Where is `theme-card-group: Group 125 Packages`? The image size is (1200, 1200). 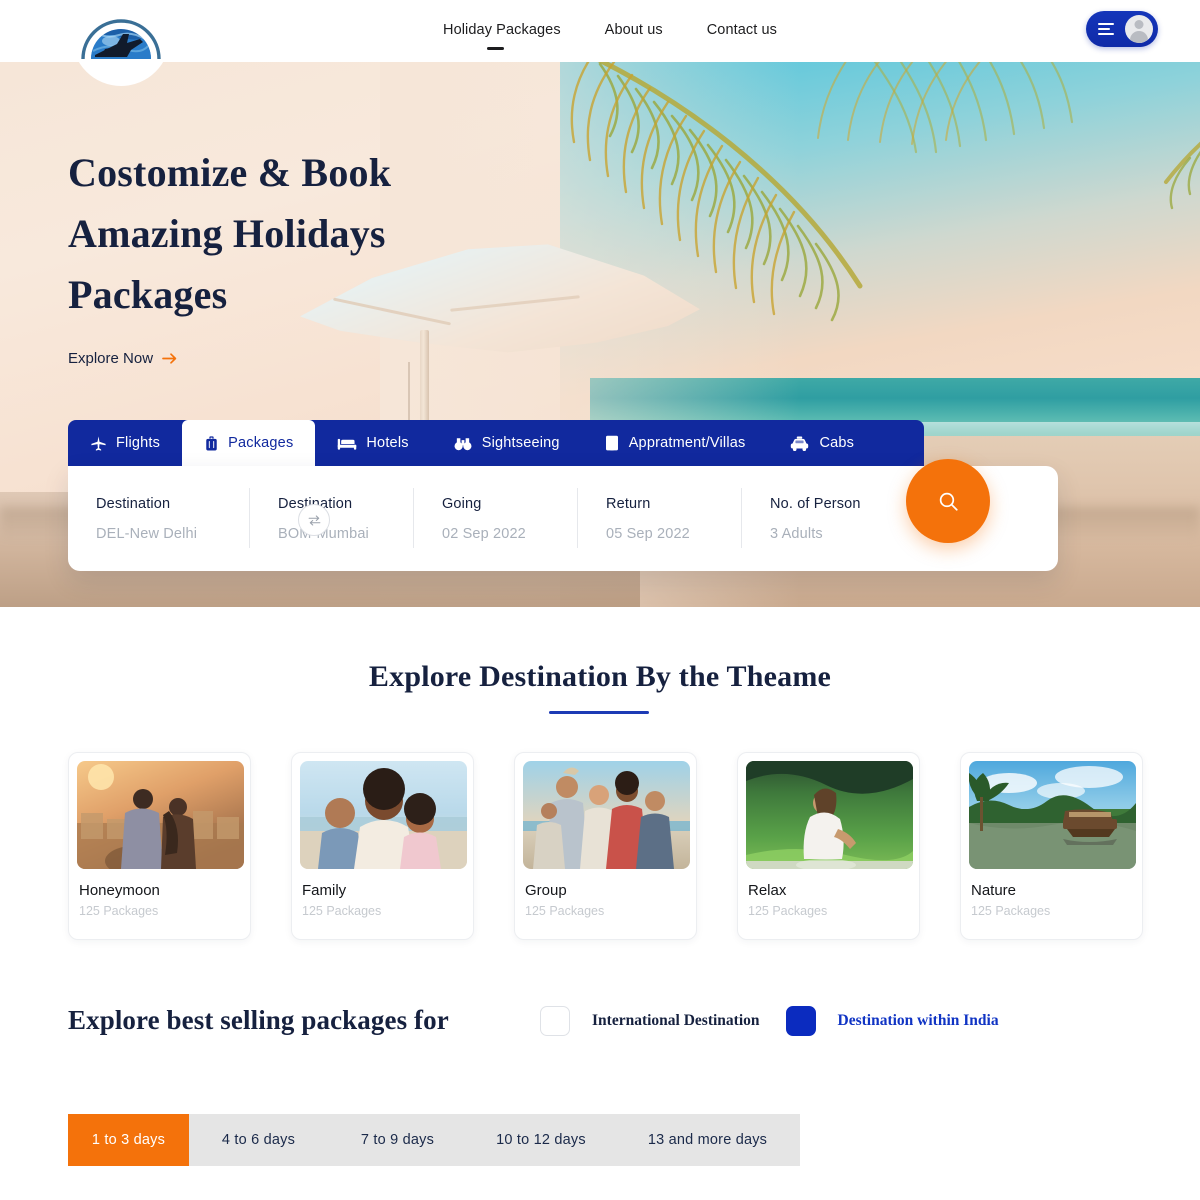
theme-card-group: Group 125 Packages is located at coordinates (605, 846).